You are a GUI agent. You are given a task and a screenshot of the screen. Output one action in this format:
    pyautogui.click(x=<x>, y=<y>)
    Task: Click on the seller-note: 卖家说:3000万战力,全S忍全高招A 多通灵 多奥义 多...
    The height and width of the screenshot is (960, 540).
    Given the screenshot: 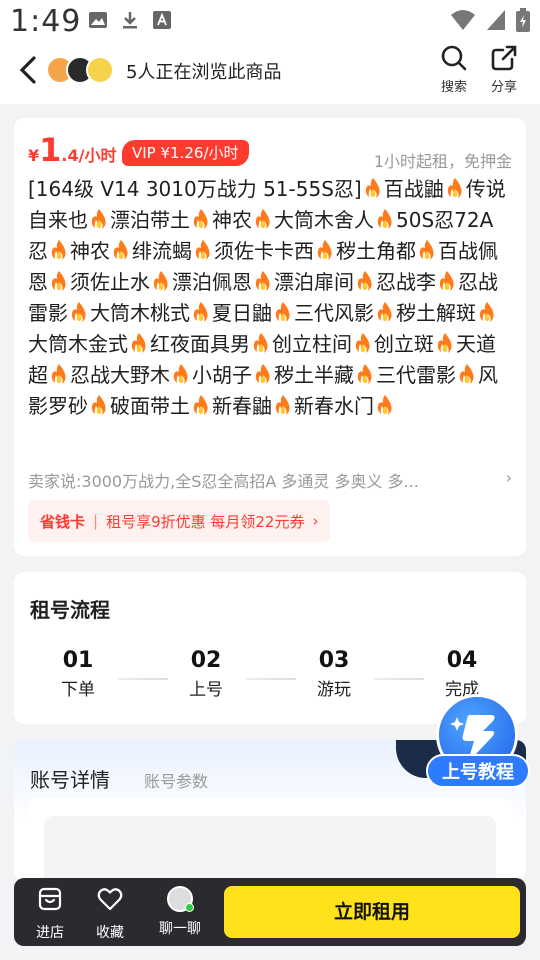 What is the action you would take?
    pyautogui.click(x=263, y=480)
    